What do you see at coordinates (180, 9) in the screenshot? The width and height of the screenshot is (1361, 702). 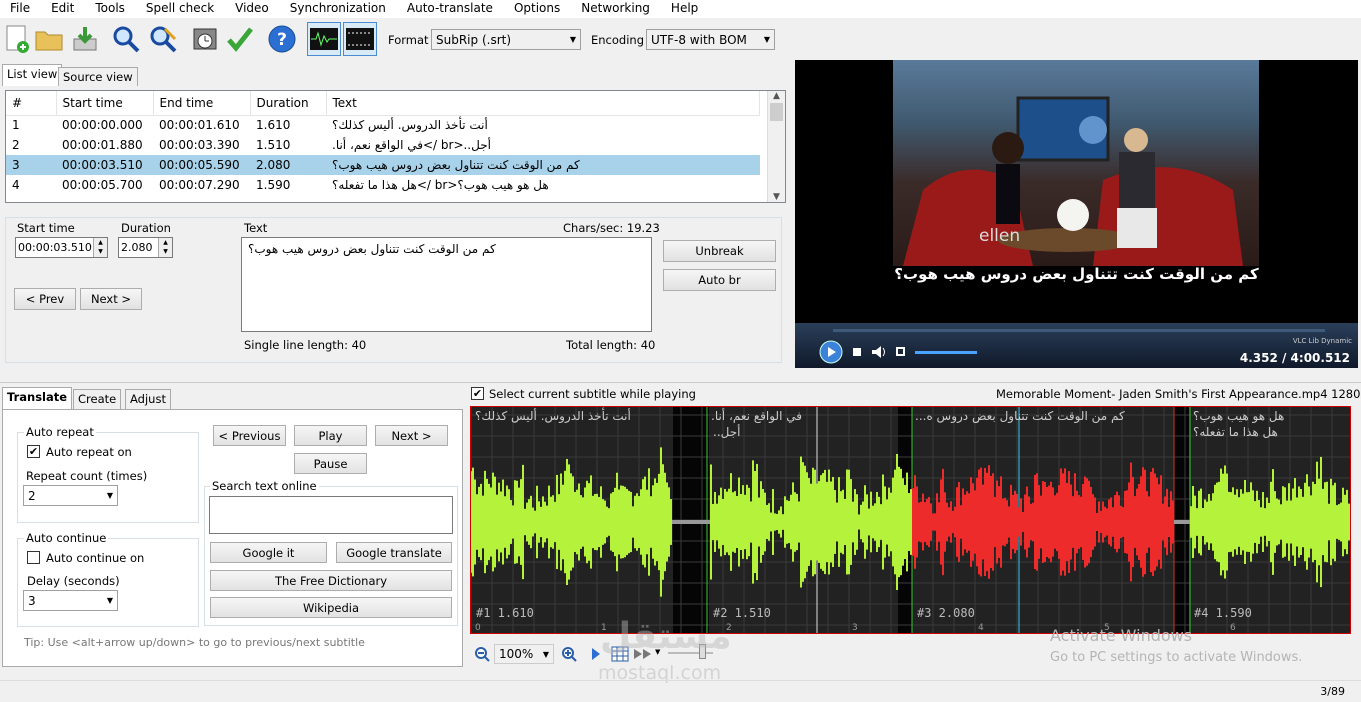 I see `menu-spell-check: Spell check` at bounding box center [180, 9].